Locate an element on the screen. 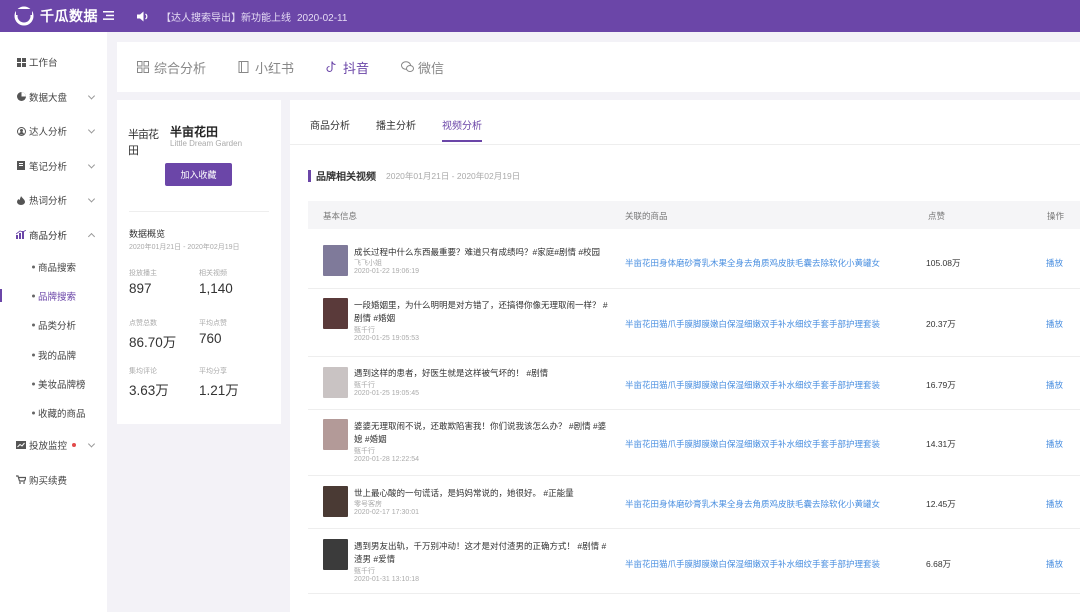 This screenshot has width=1080, height=612. tab-product-analysis: 商品分析 is located at coordinates (330, 129).